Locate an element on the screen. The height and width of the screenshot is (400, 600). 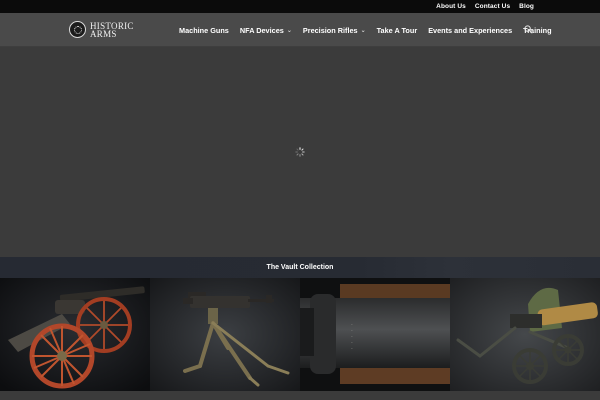
nav-item-take-a-tour: Take A Tour is located at coordinates (397, 30).